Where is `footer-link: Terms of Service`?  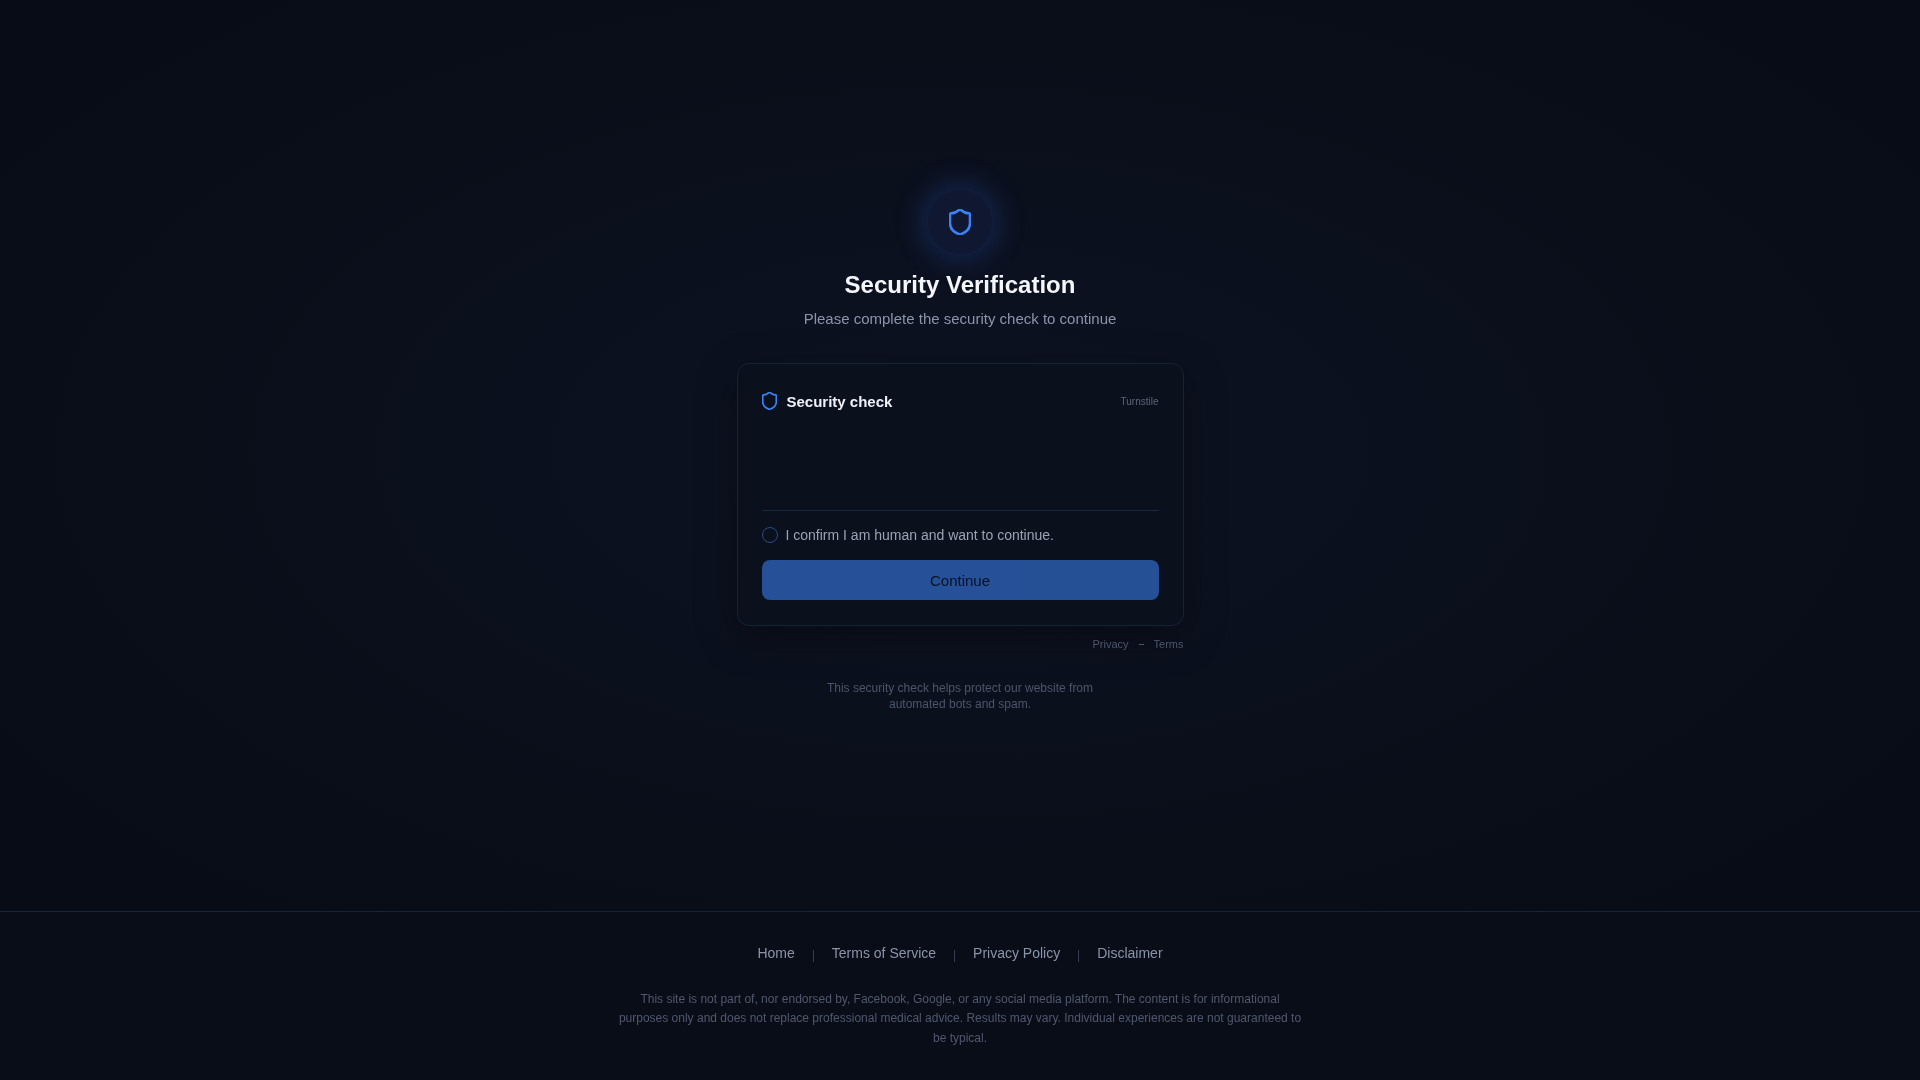
footer-link: Terms of Service is located at coordinates (884, 952).